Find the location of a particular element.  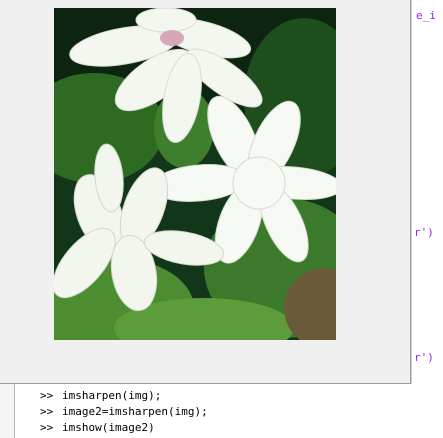

command-line: >> imshow(image2) is located at coordinates (124, 428).